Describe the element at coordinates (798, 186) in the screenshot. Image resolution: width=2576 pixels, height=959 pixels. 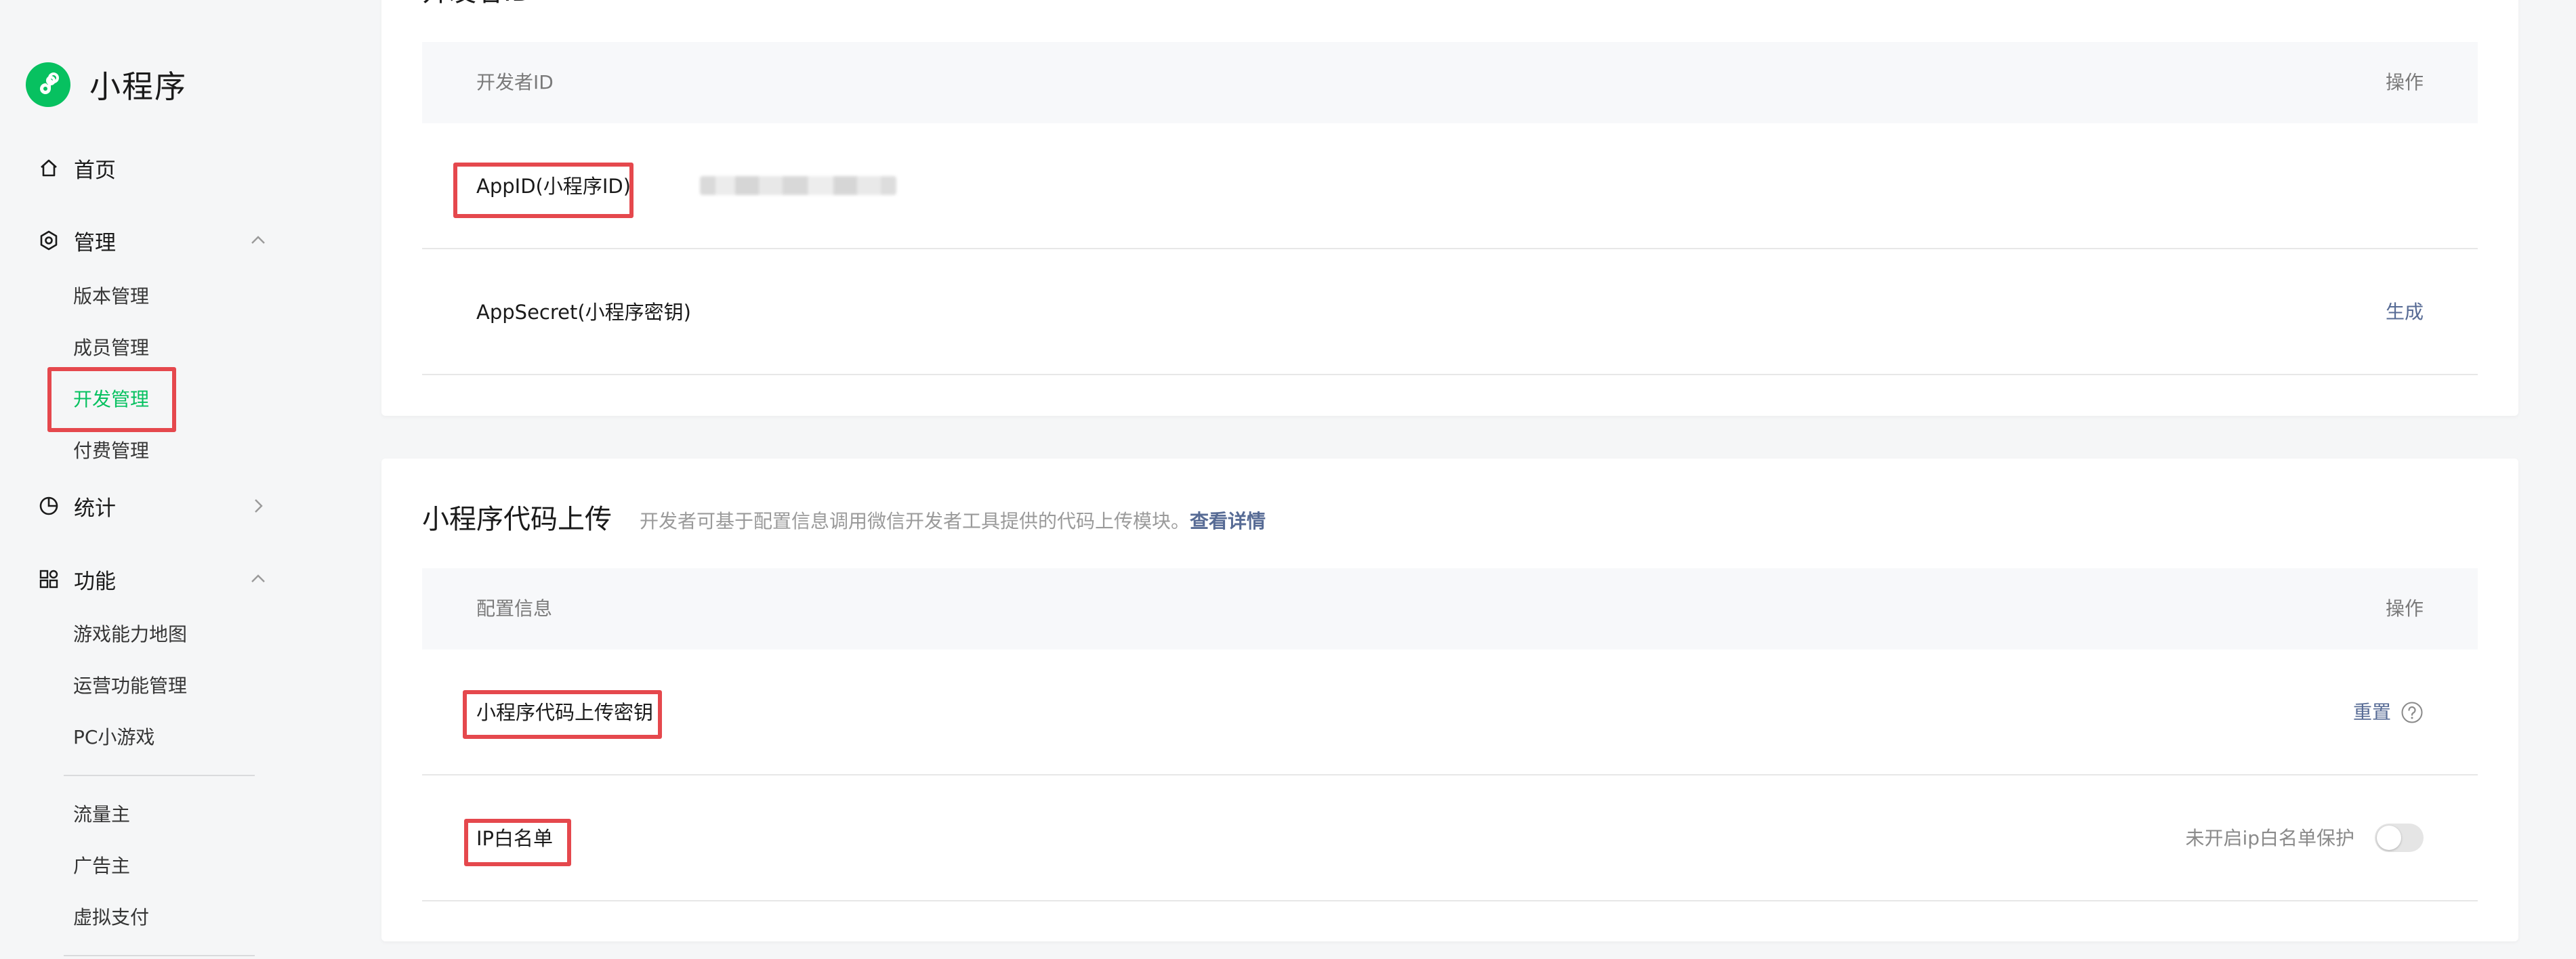
I see `appid-value-obscured` at that location.